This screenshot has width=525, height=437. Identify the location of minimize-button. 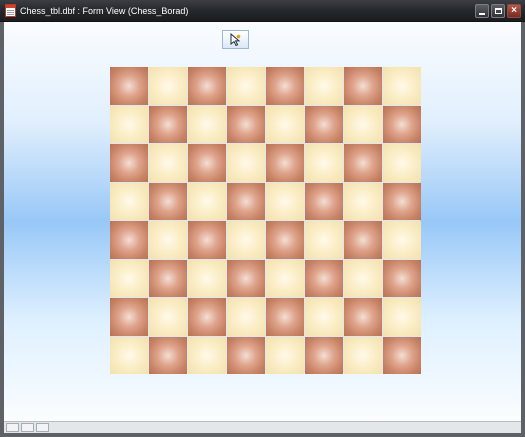
(482, 11).